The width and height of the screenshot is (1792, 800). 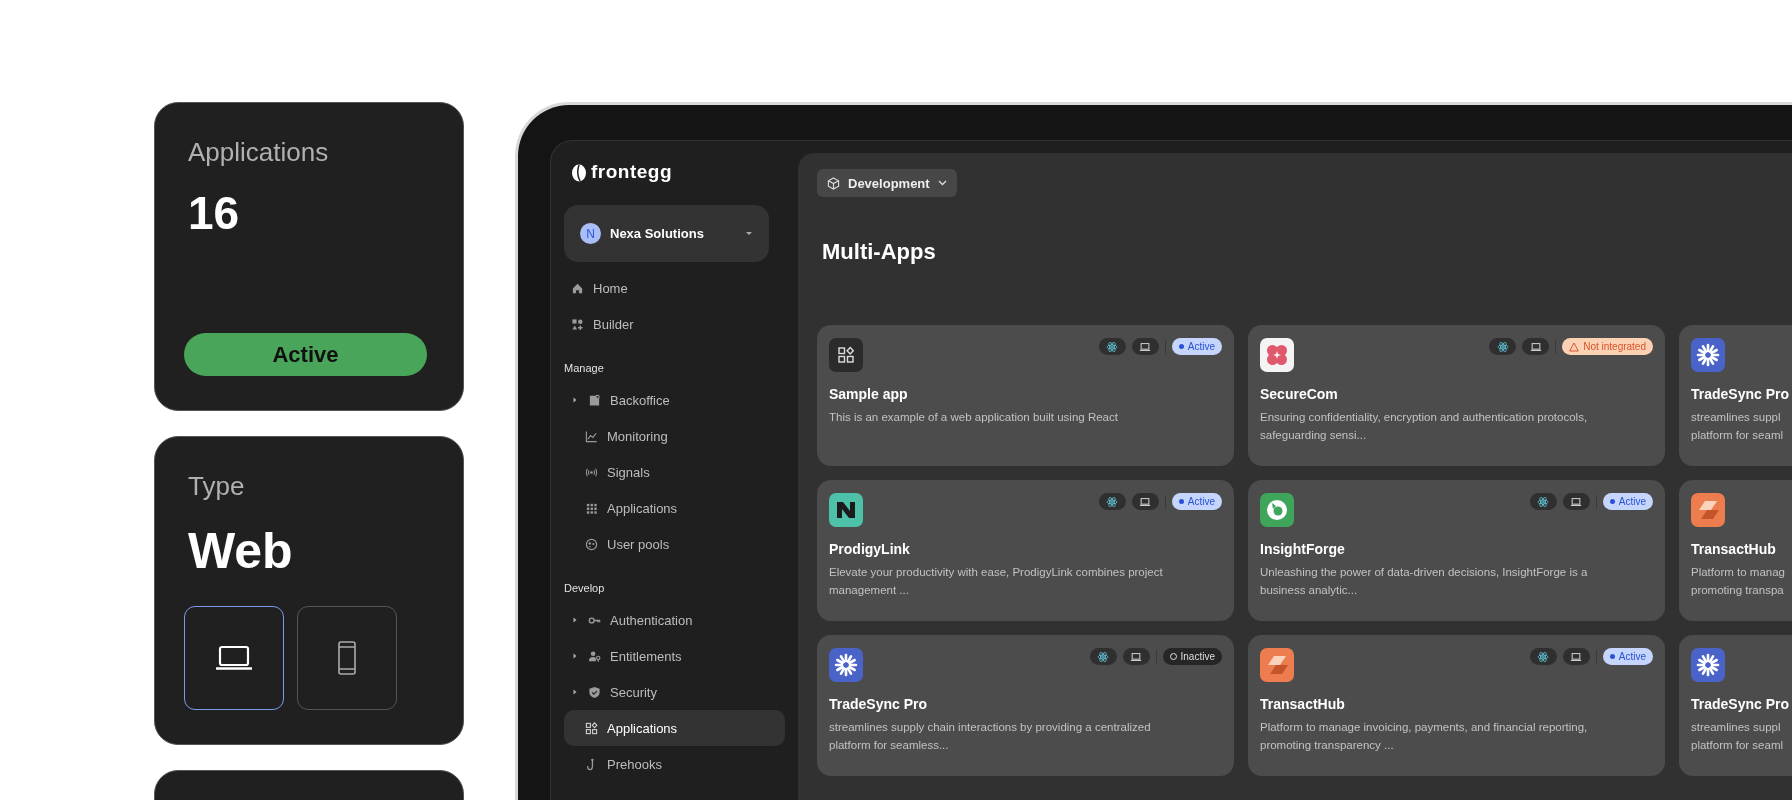 I want to click on home-icon, so click(x=577, y=288).